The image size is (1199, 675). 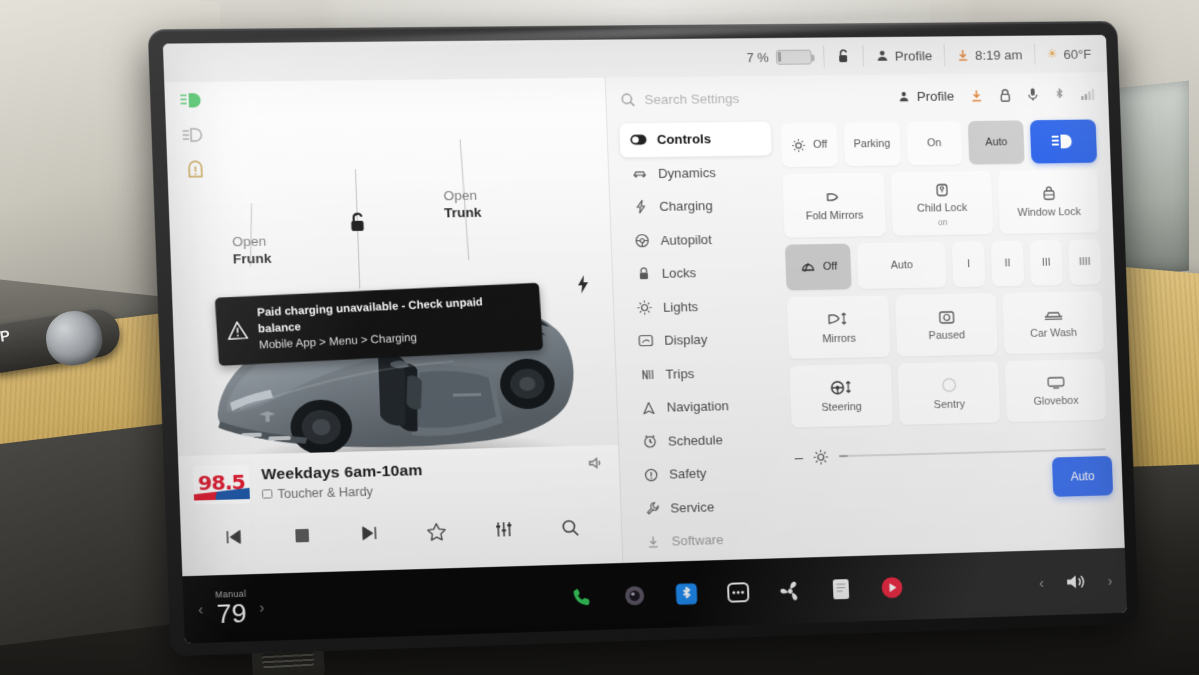 What do you see at coordinates (642, 240) in the screenshot?
I see `steering-icon` at bounding box center [642, 240].